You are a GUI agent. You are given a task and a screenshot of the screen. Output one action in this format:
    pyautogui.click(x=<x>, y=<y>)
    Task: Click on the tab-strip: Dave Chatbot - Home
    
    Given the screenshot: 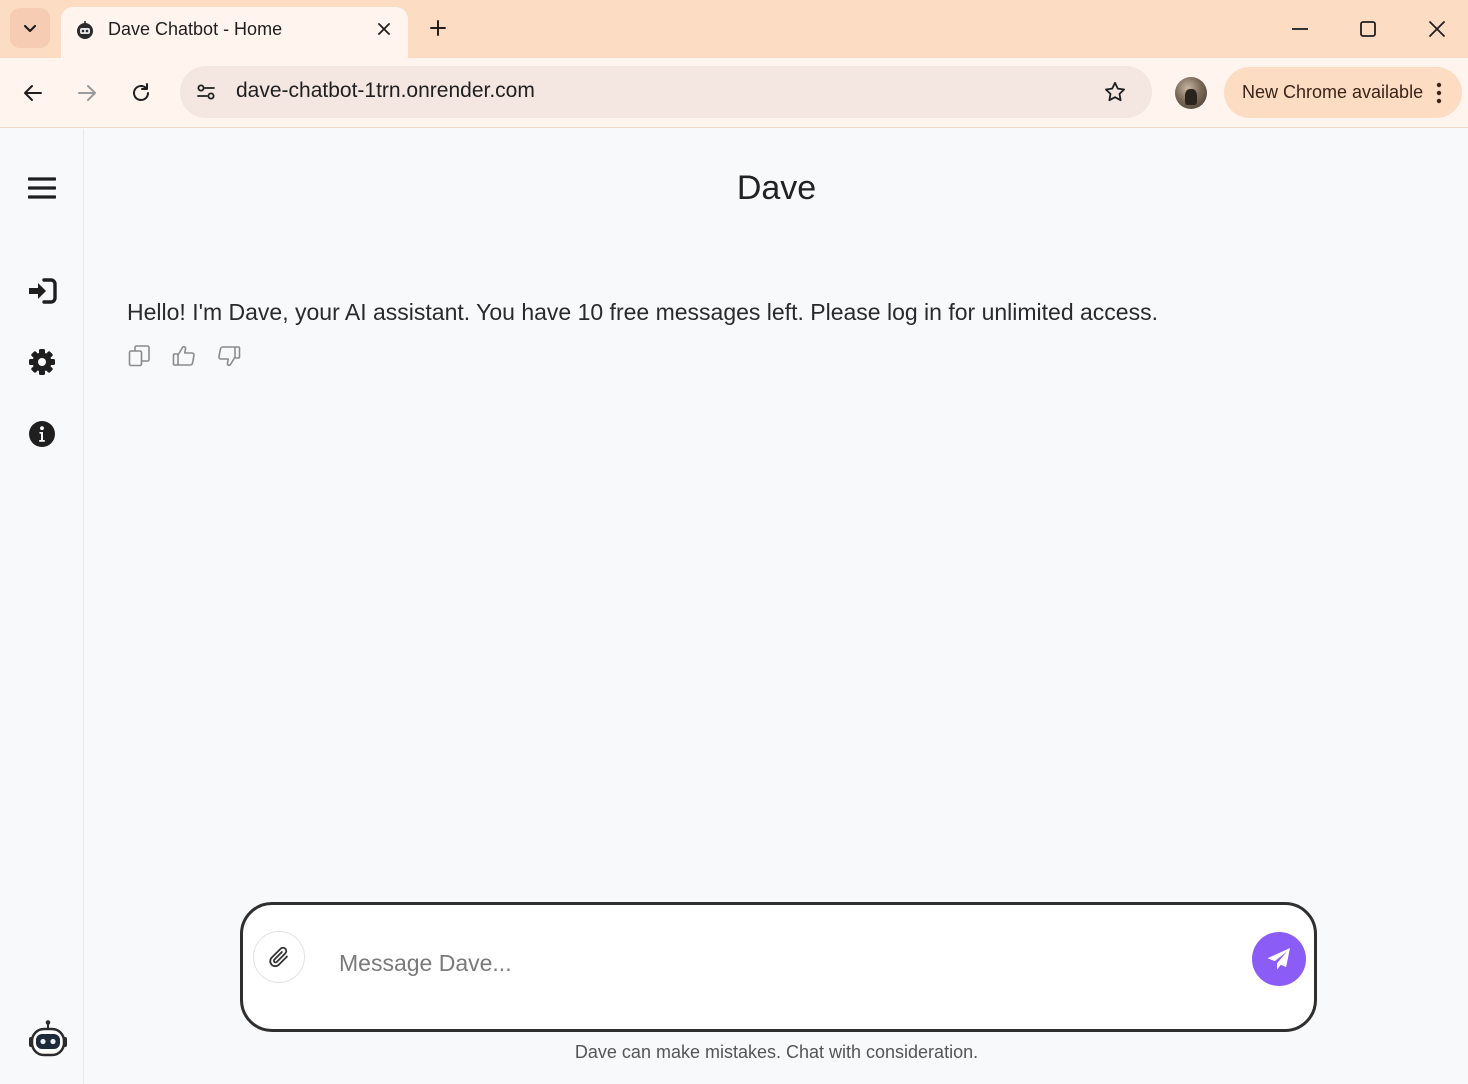 What is the action you would take?
    pyautogui.click(x=734, y=29)
    